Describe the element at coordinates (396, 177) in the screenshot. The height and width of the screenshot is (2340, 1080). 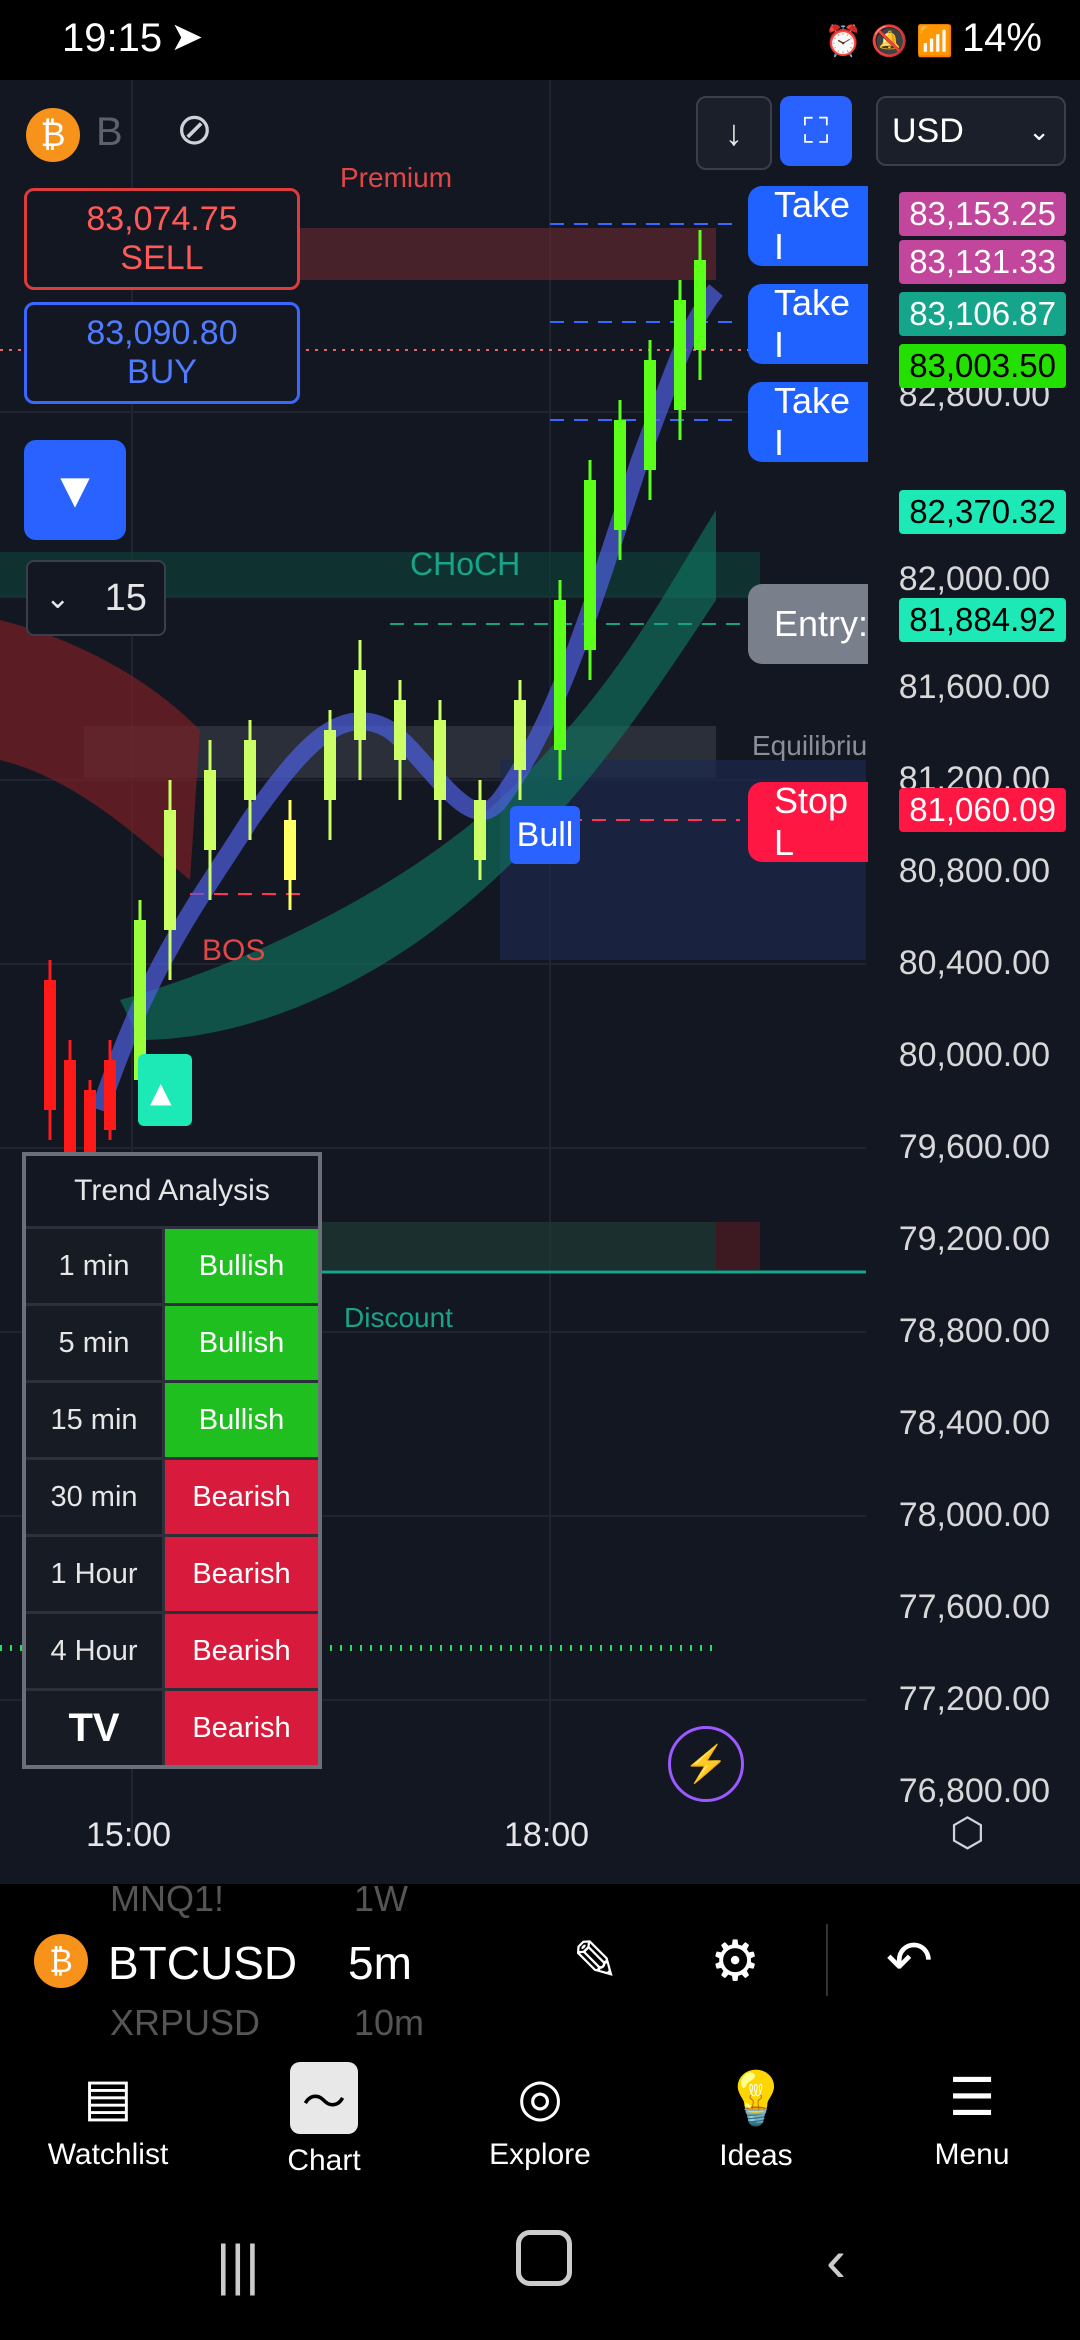
I see `premium-label: Premium` at that location.